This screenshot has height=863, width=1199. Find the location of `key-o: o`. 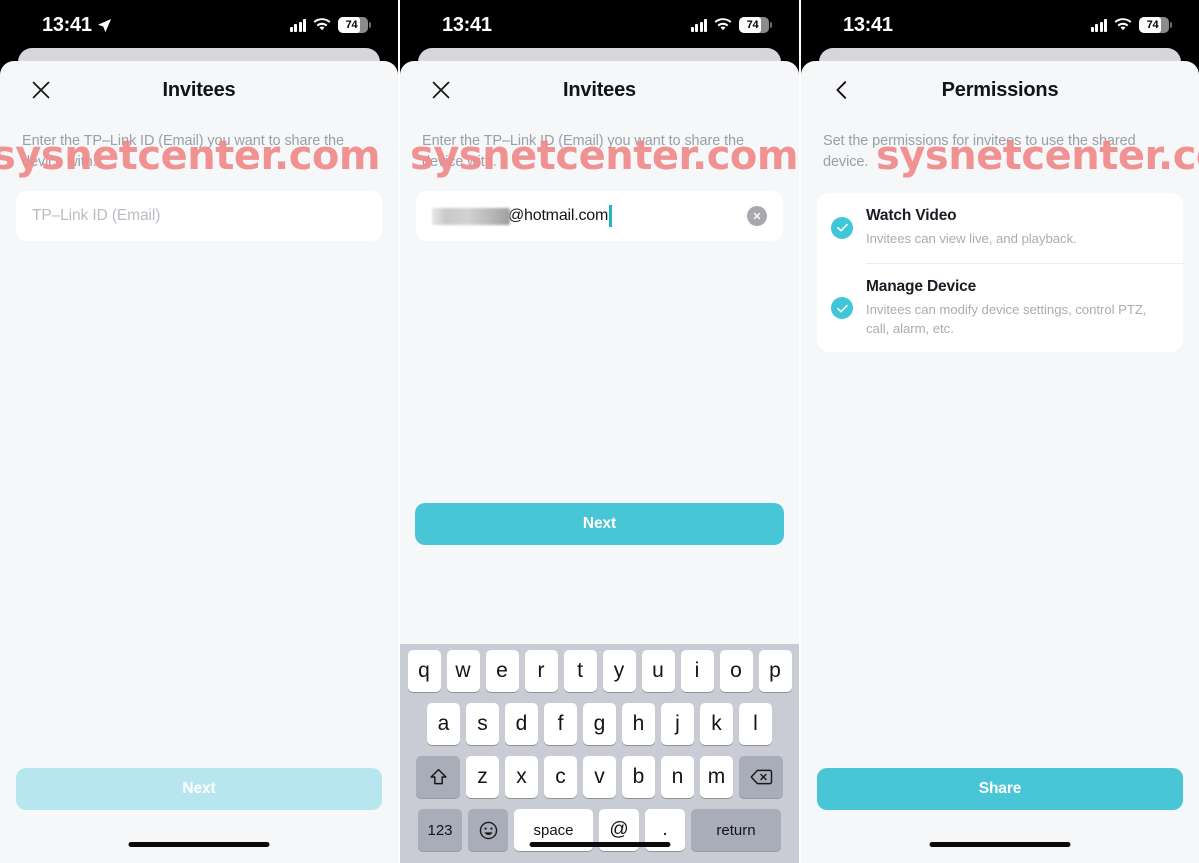

key-o: o is located at coordinates (736, 671).